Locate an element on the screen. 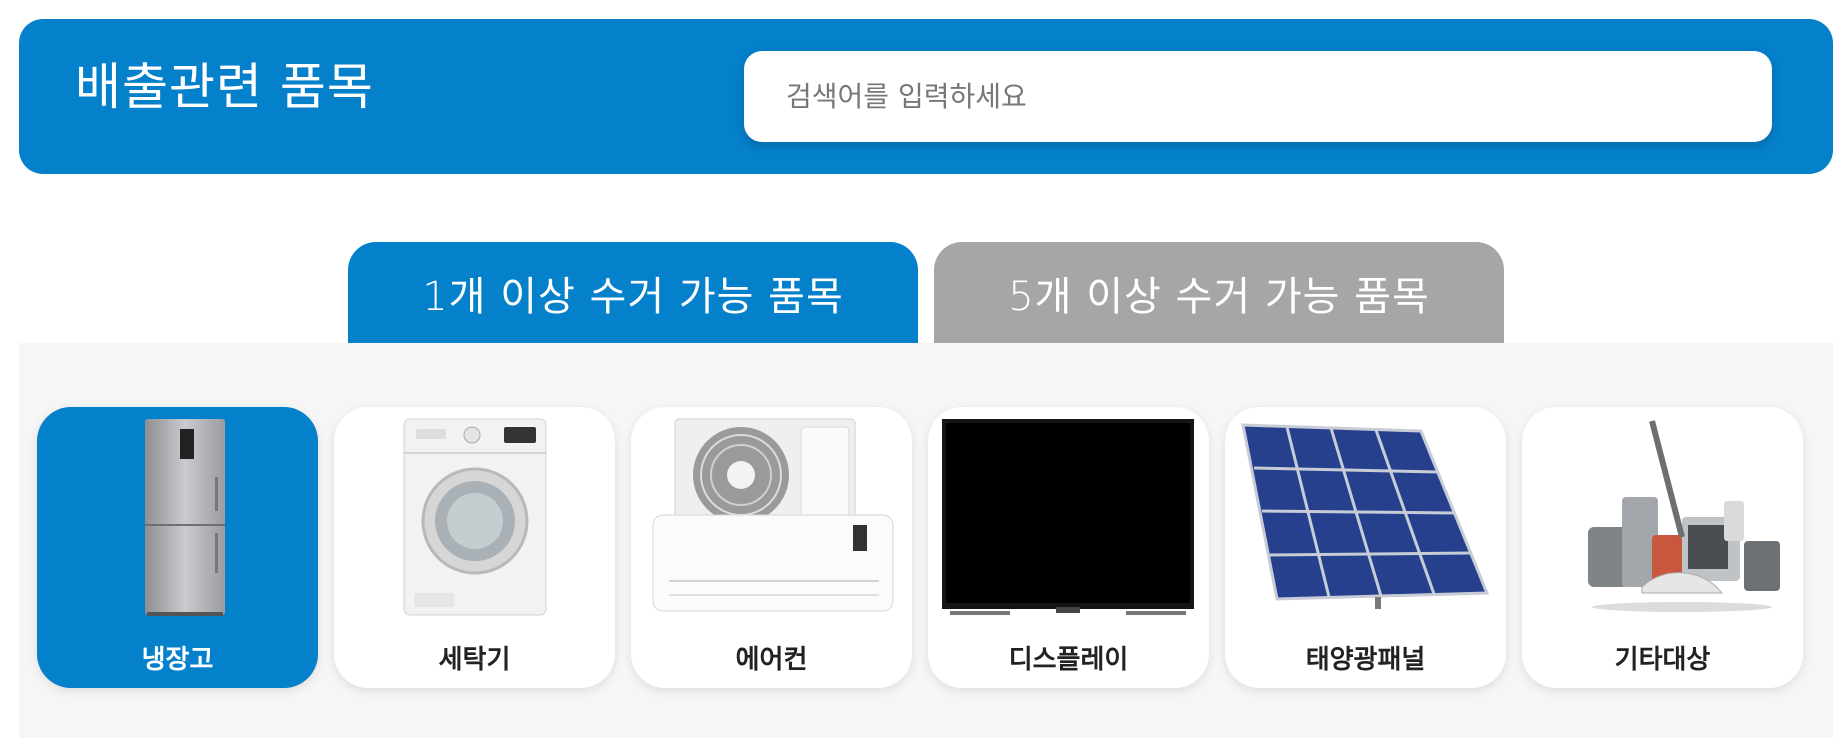 This screenshot has width=1848, height=738. tab-label: 1개 이상 수거 가능 품목 is located at coordinates (633, 297).